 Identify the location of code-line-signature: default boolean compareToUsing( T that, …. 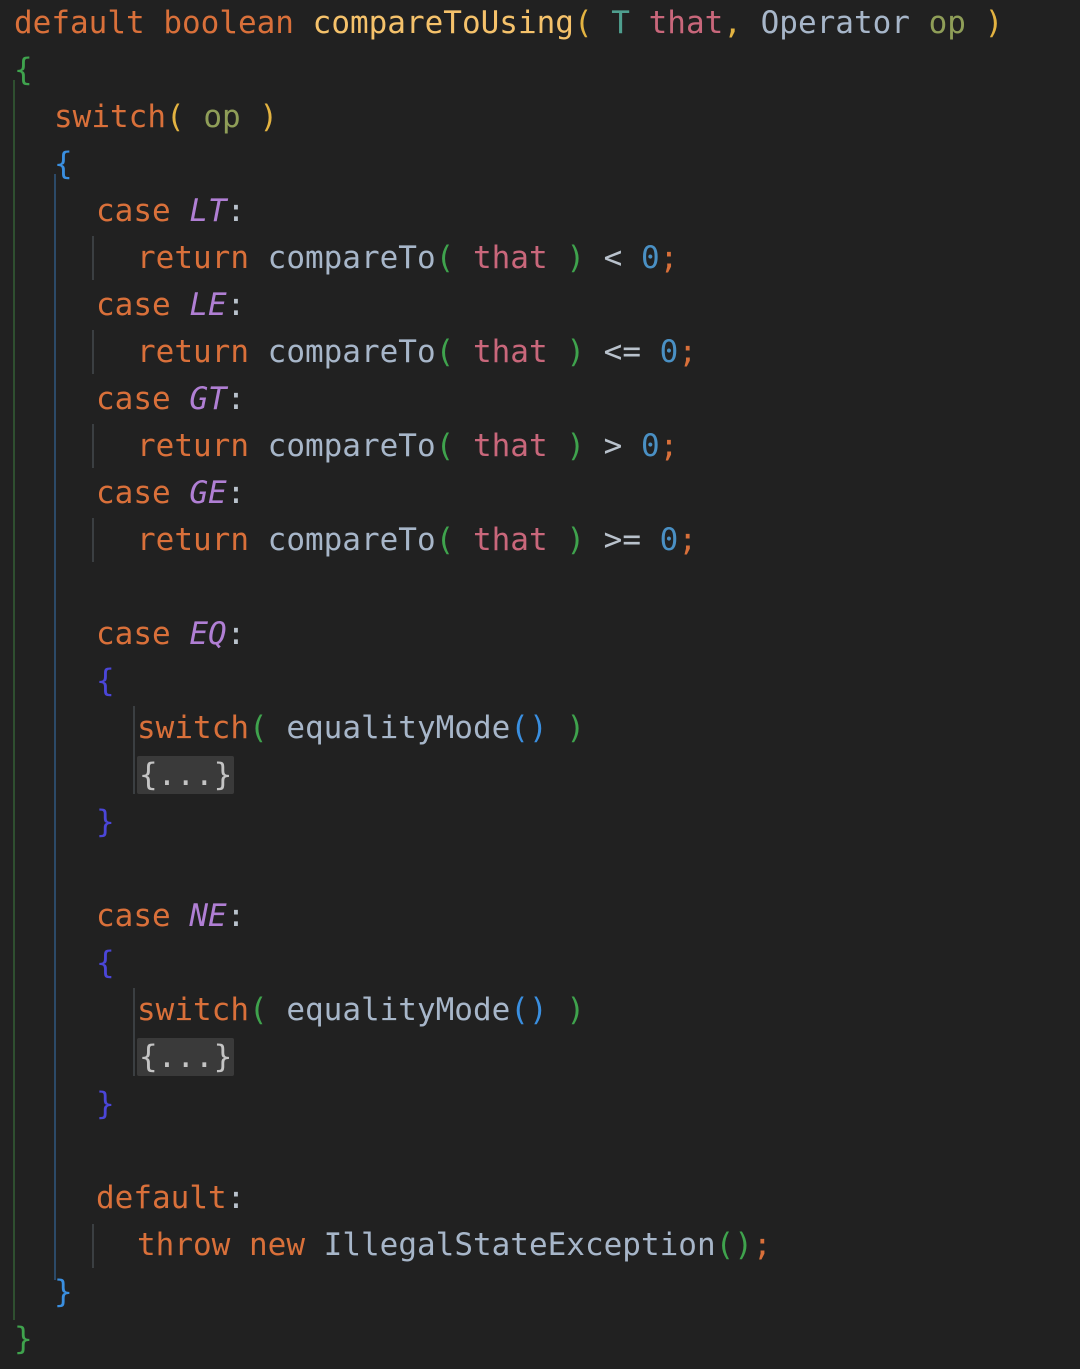
(540, 23).